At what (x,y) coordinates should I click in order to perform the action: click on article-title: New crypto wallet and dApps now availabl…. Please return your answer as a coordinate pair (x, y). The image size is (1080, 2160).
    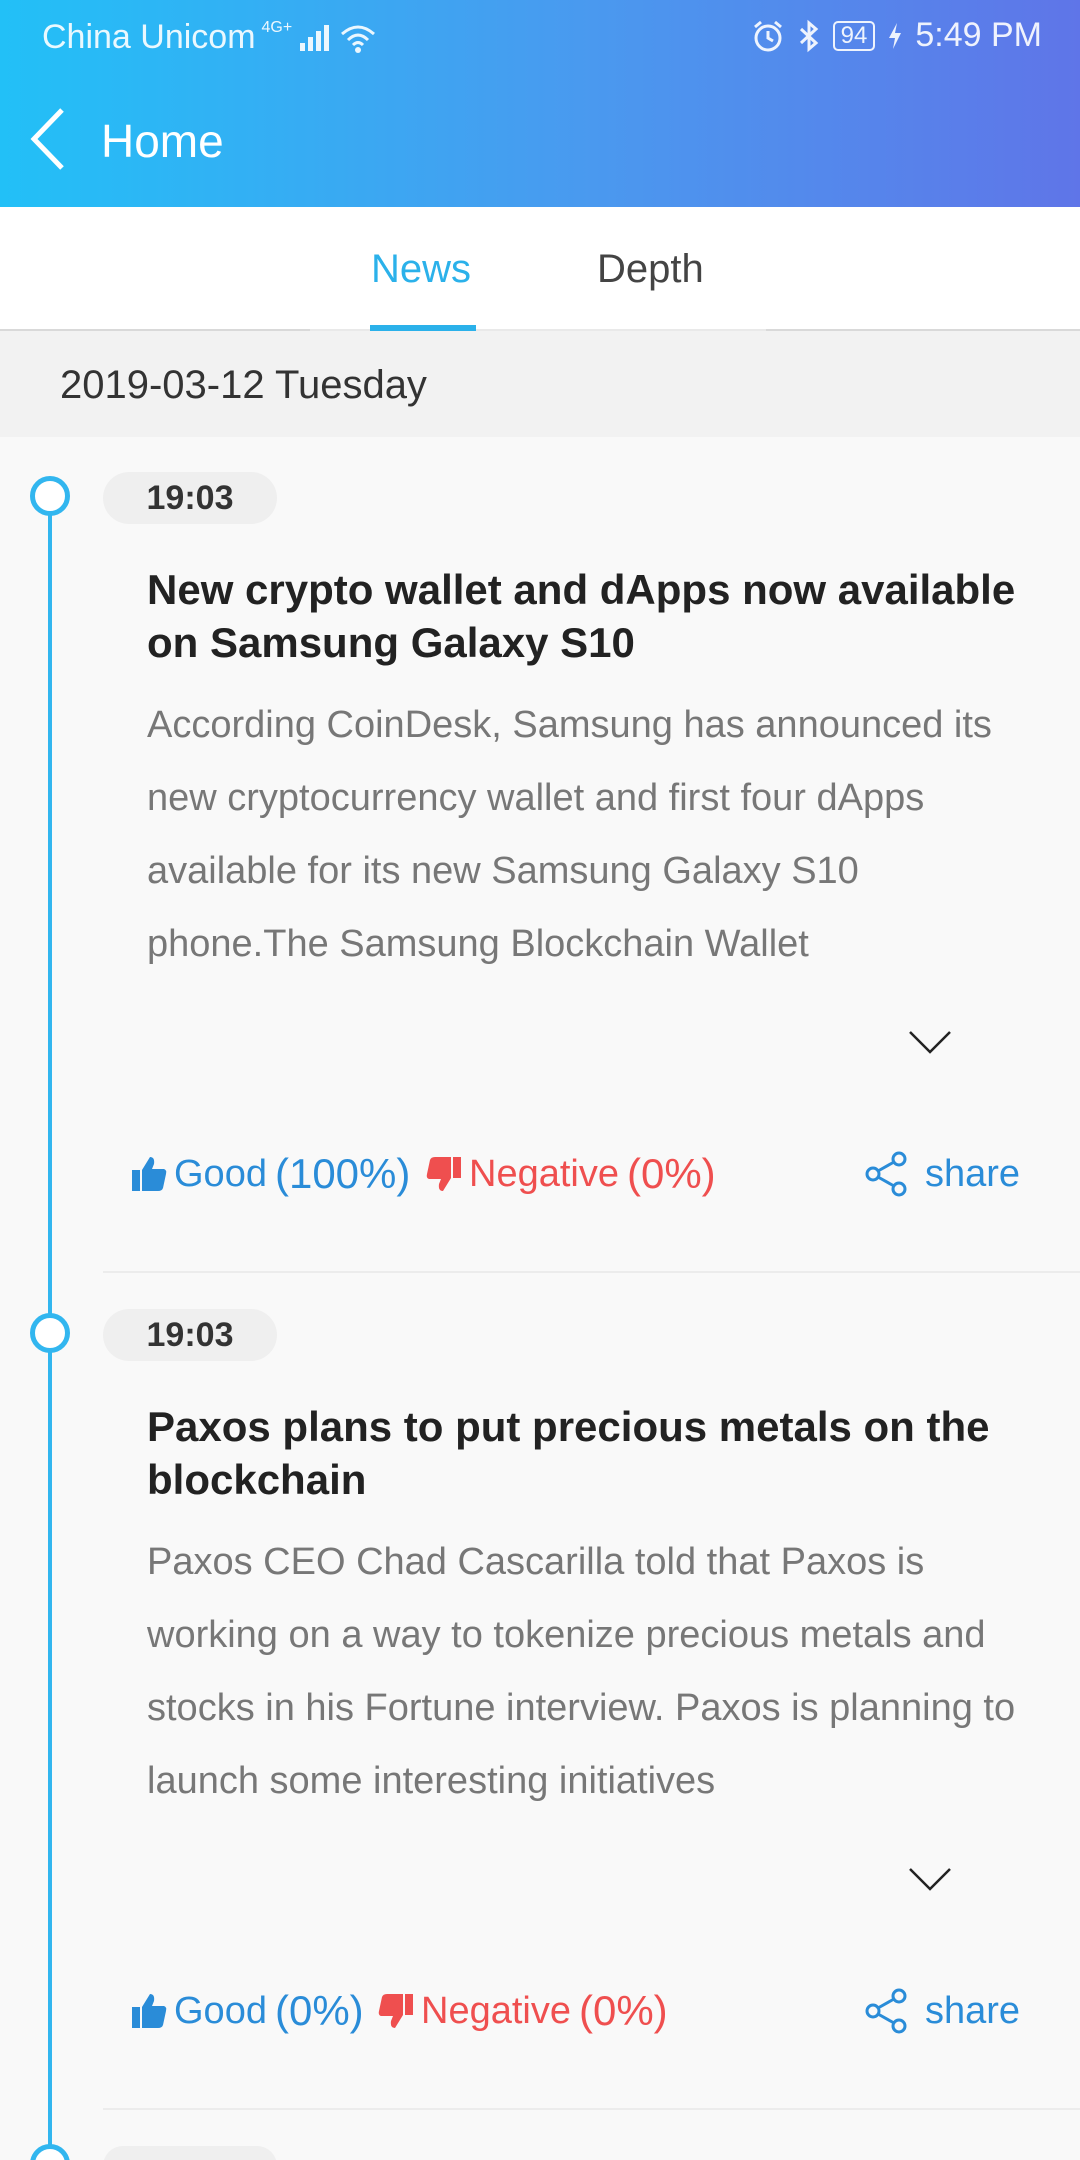
    Looking at the image, I should click on (587, 616).